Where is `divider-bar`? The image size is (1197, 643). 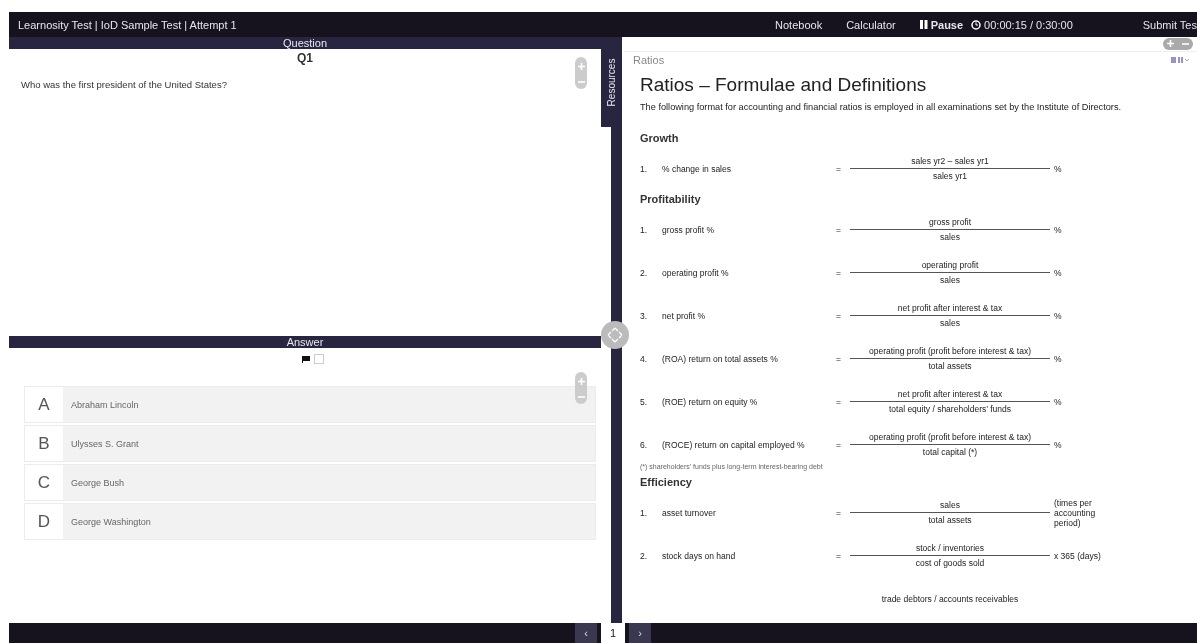
divider-bar is located at coordinates (616, 375).